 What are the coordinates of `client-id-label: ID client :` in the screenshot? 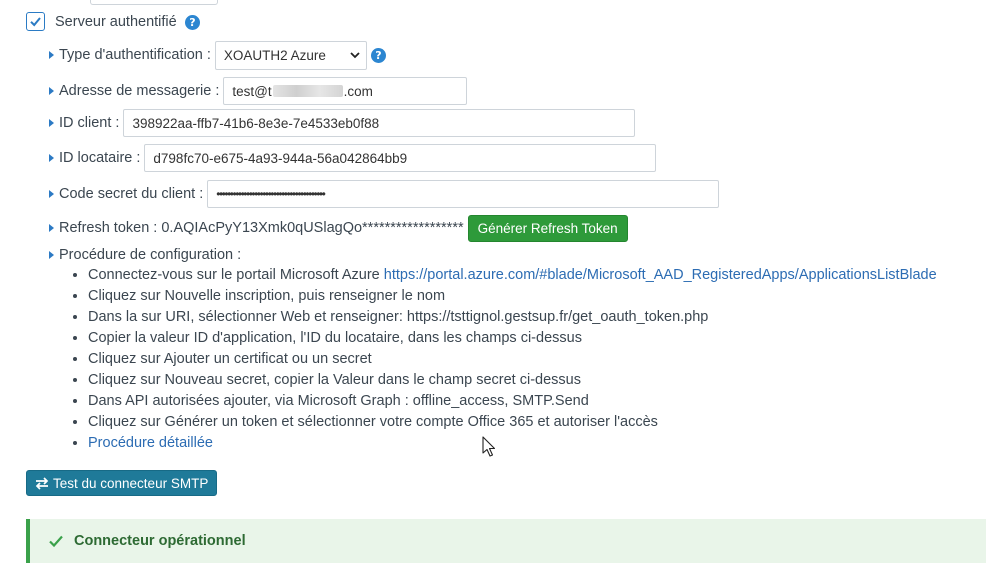 It's located at (89, 123).